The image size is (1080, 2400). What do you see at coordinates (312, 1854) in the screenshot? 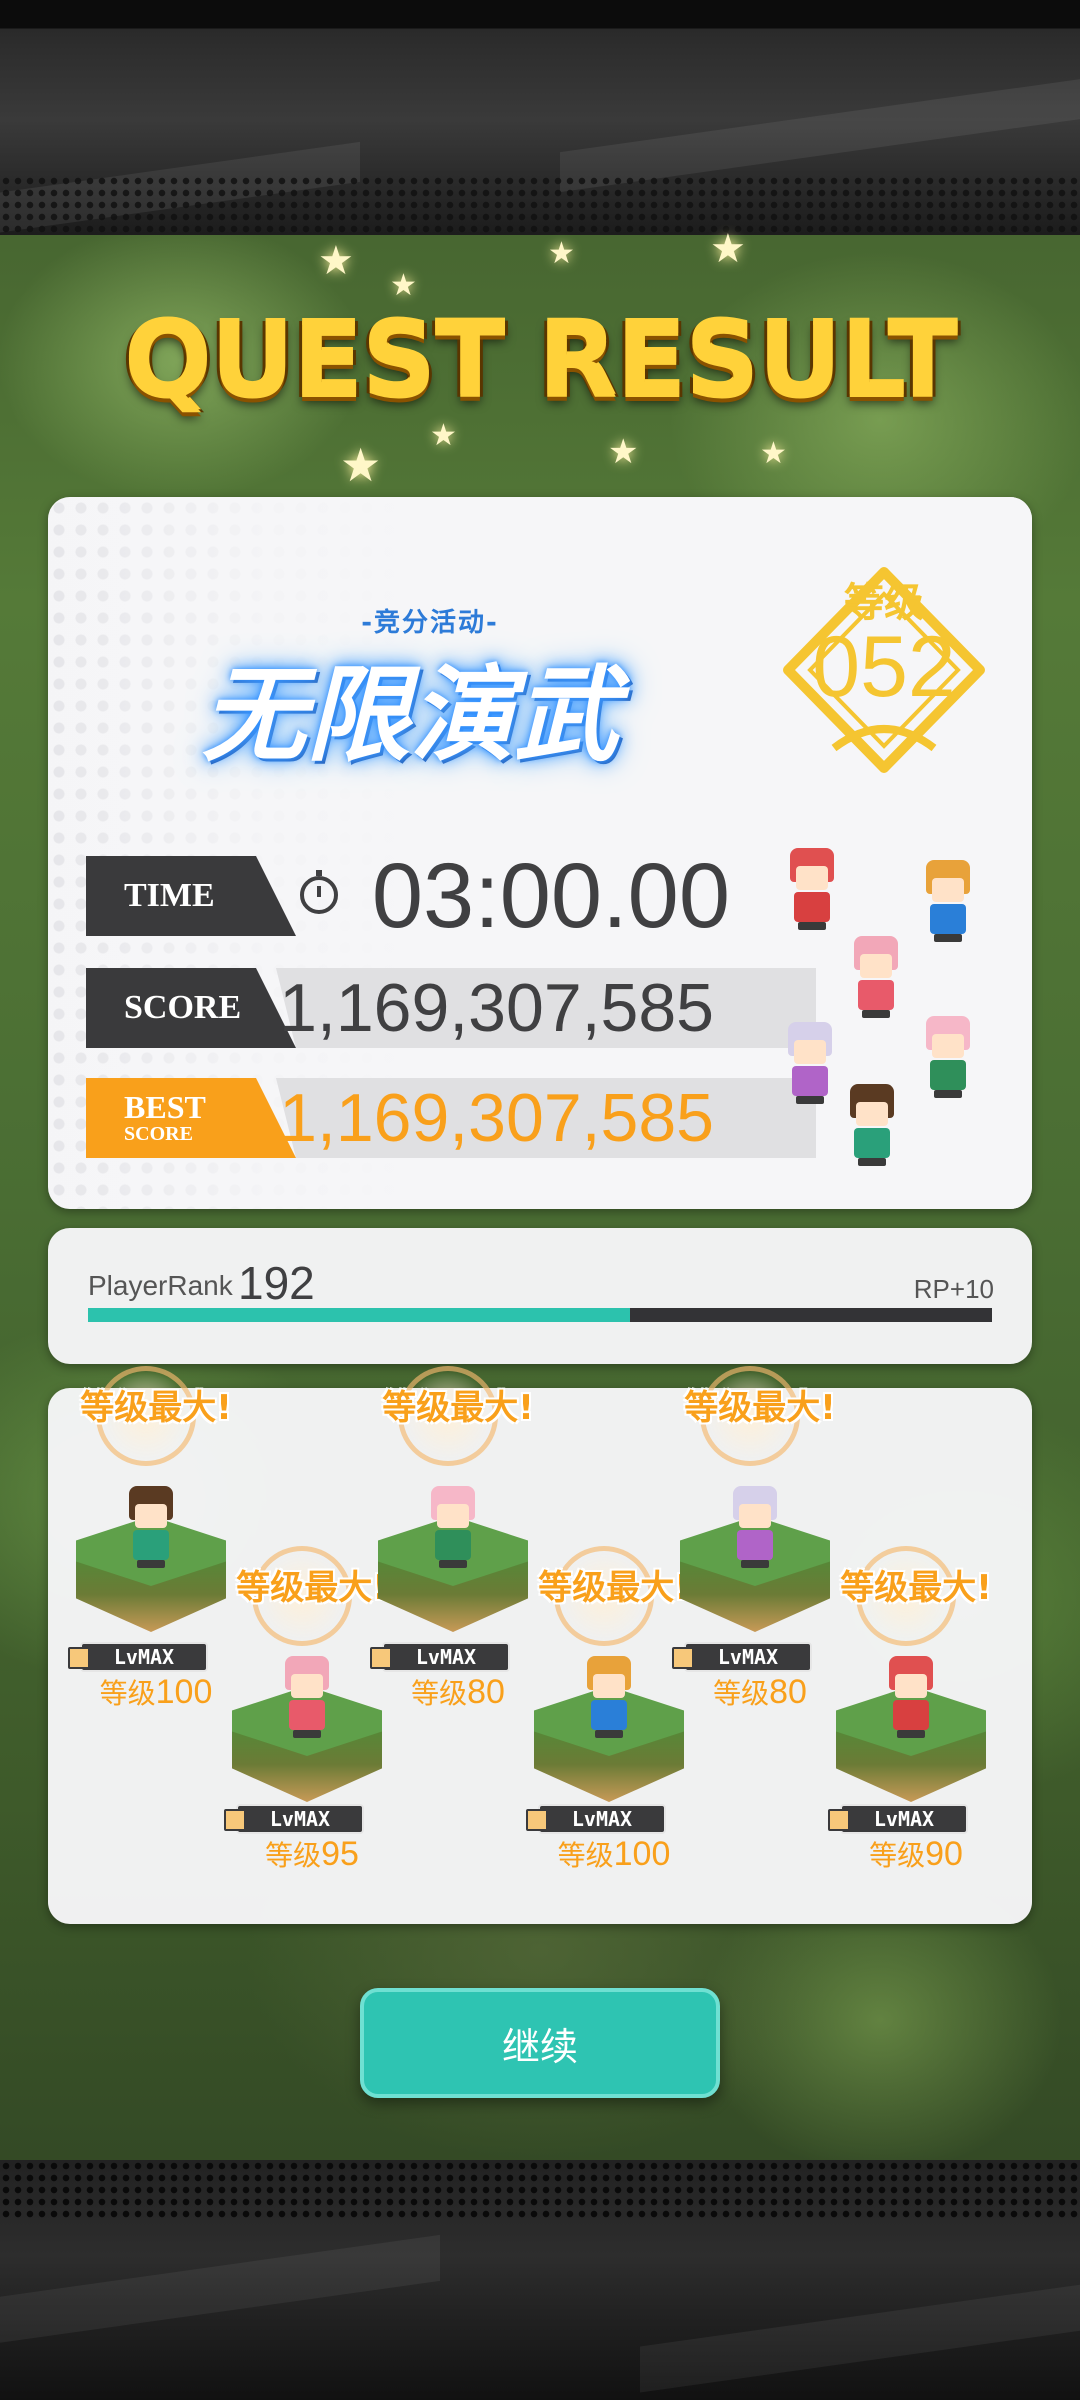
I see `unit-level: 等级95` at bounding box center [312, 1854].